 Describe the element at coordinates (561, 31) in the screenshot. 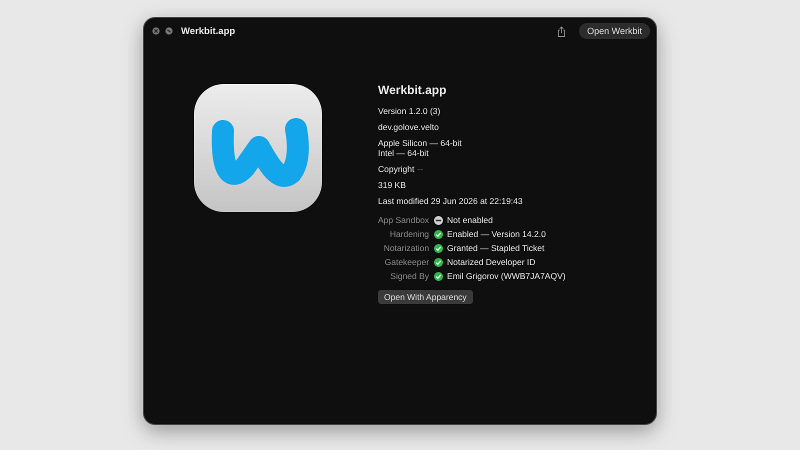

I see `share-icon` at that location.